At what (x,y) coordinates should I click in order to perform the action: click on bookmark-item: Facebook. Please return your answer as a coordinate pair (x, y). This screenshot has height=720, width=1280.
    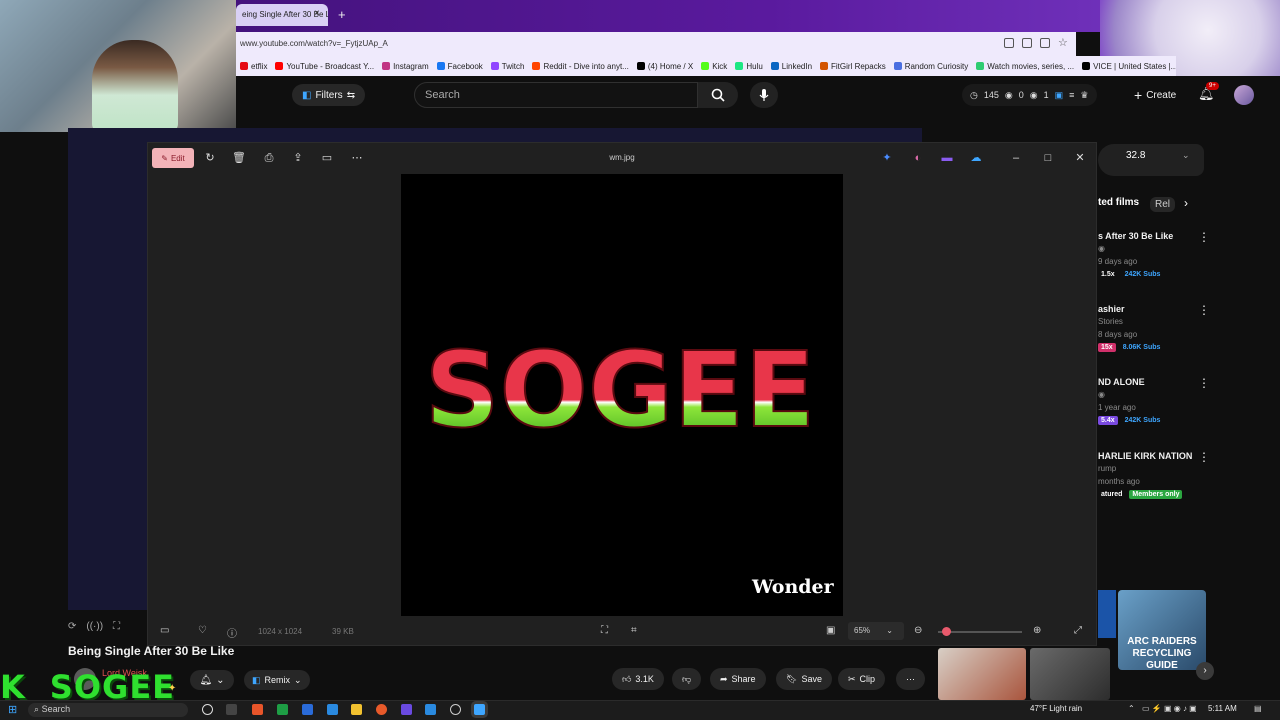
    Looking at the image, I should click on (459, 66).